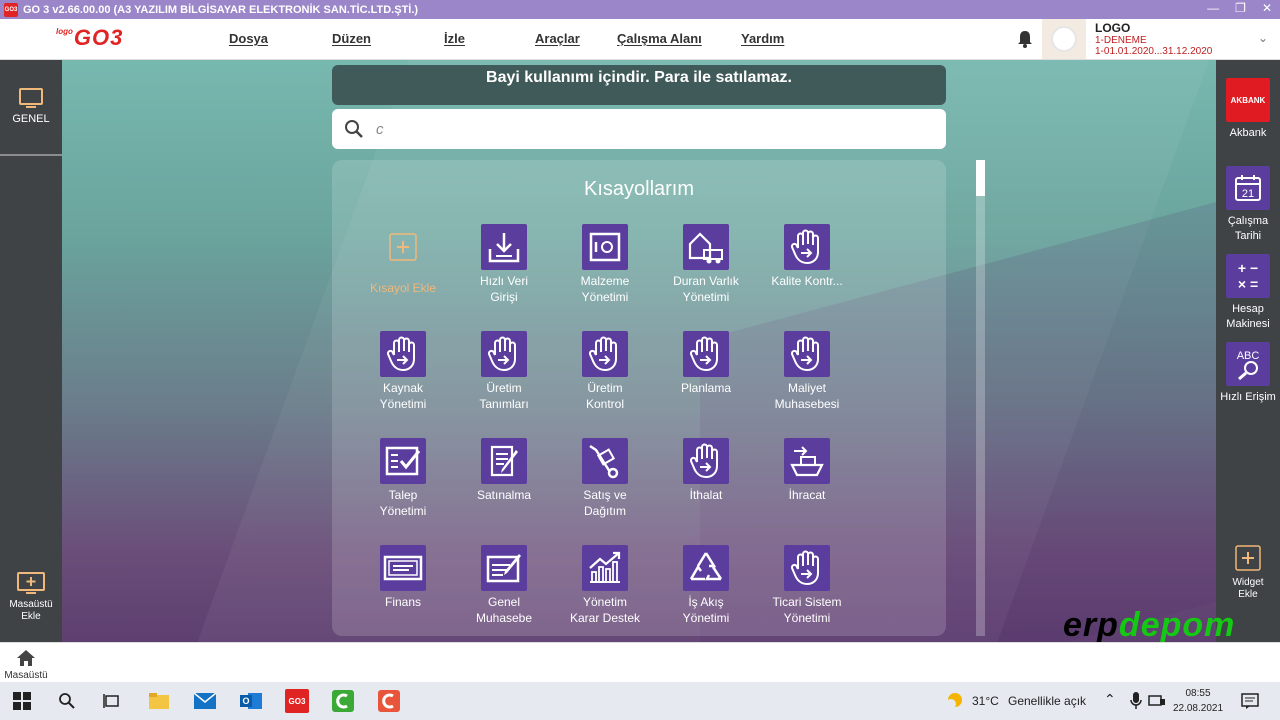 The height and width of the screenshot is (720, 1280). What do you see at coordinates (454, 38) in the screenshot?
I see `menu-izle: İzle` at bounding box center [454, 38].